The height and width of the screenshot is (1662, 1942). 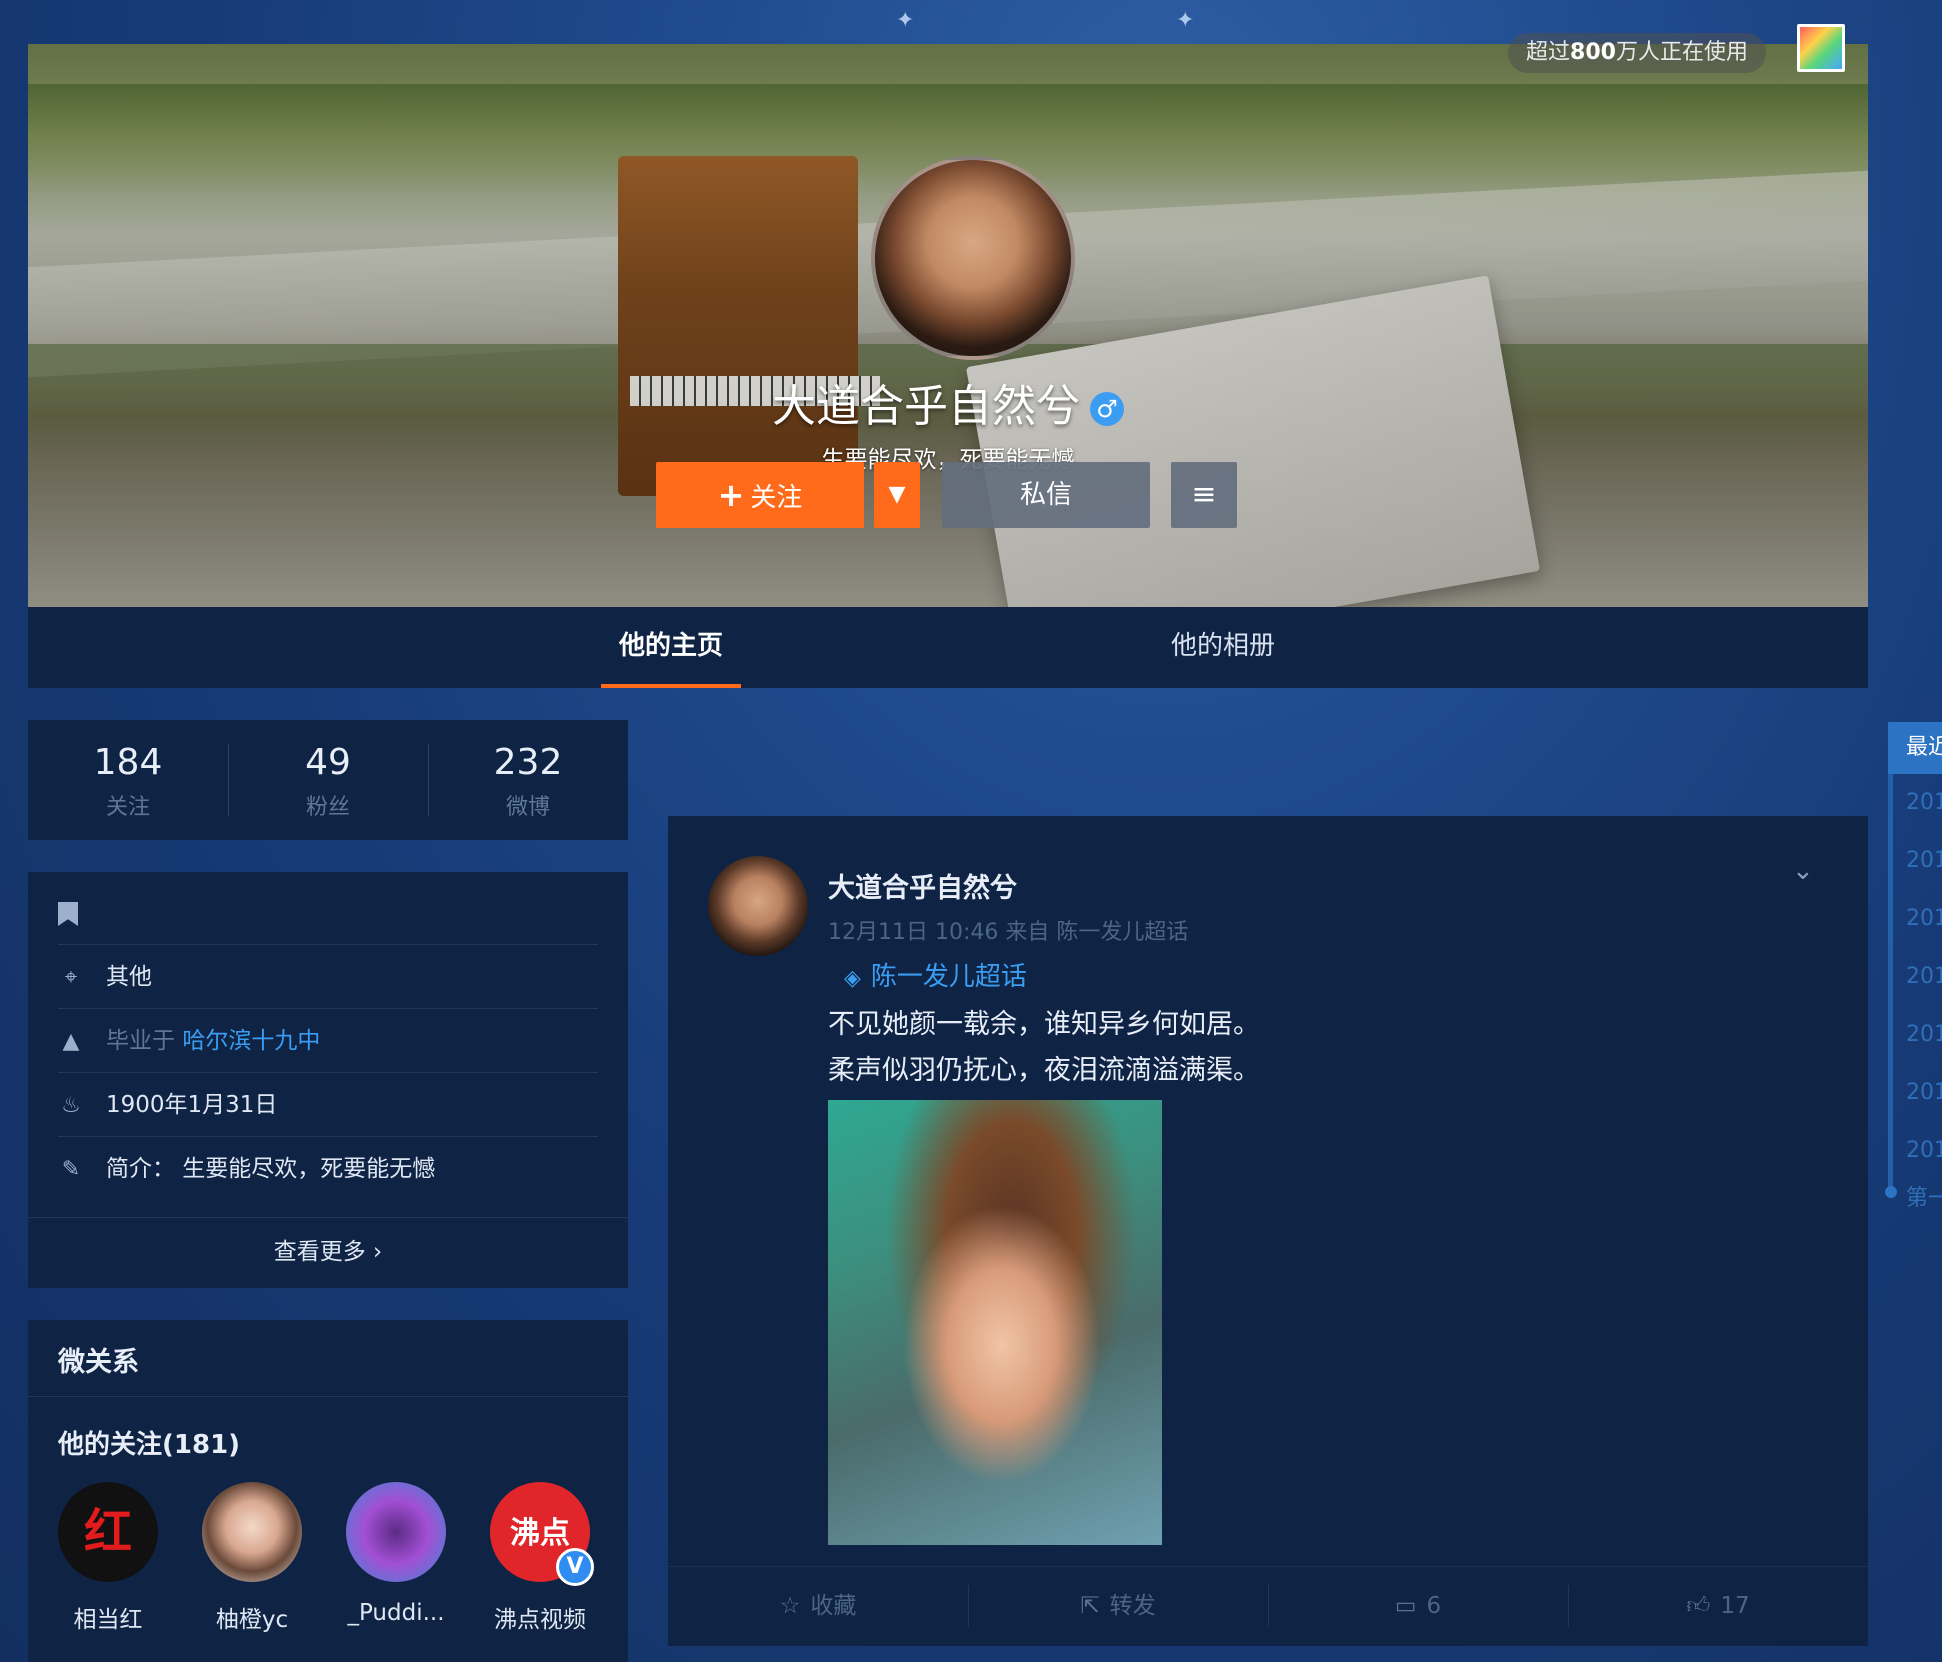 What do you see at coordinates (671, 647) in the screenshot?
I see `tab-home: 他的主页` at bounding box center [671, 647].